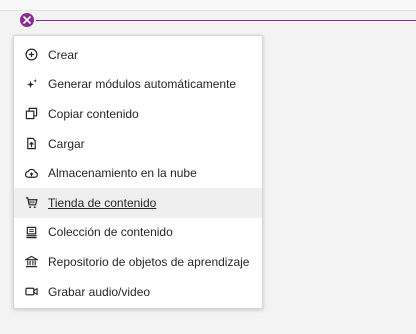 This screenshot has height=334, width=416. I want to click on close-icon, so click(27, 20).